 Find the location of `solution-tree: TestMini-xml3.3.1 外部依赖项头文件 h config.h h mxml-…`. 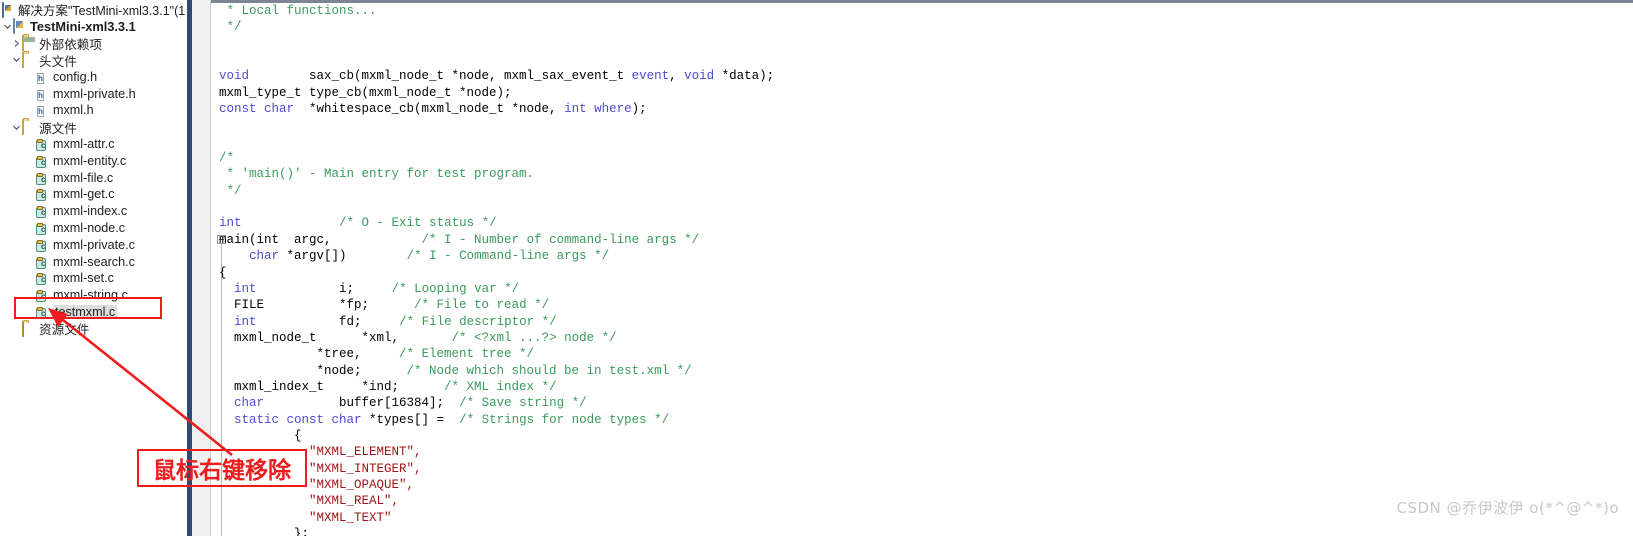

solution-tree: TestMini-xml3.3.1 外部依赖项头文件 h config.h h mxml-… is located at coordinates (93, 177).